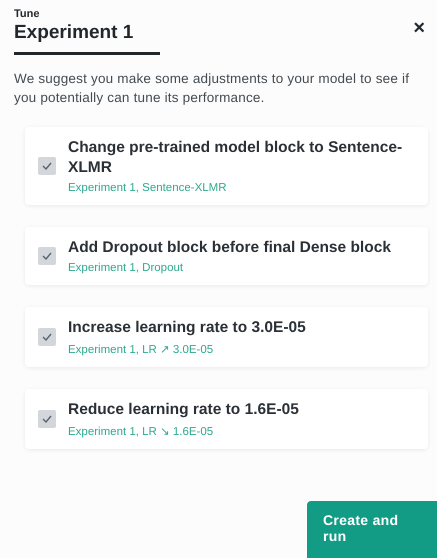  Describe the element at coordinates (148, 188) in the screenshot. I see `suggestion-detail: Experiment 1, Sentence-XLMR` at that location.